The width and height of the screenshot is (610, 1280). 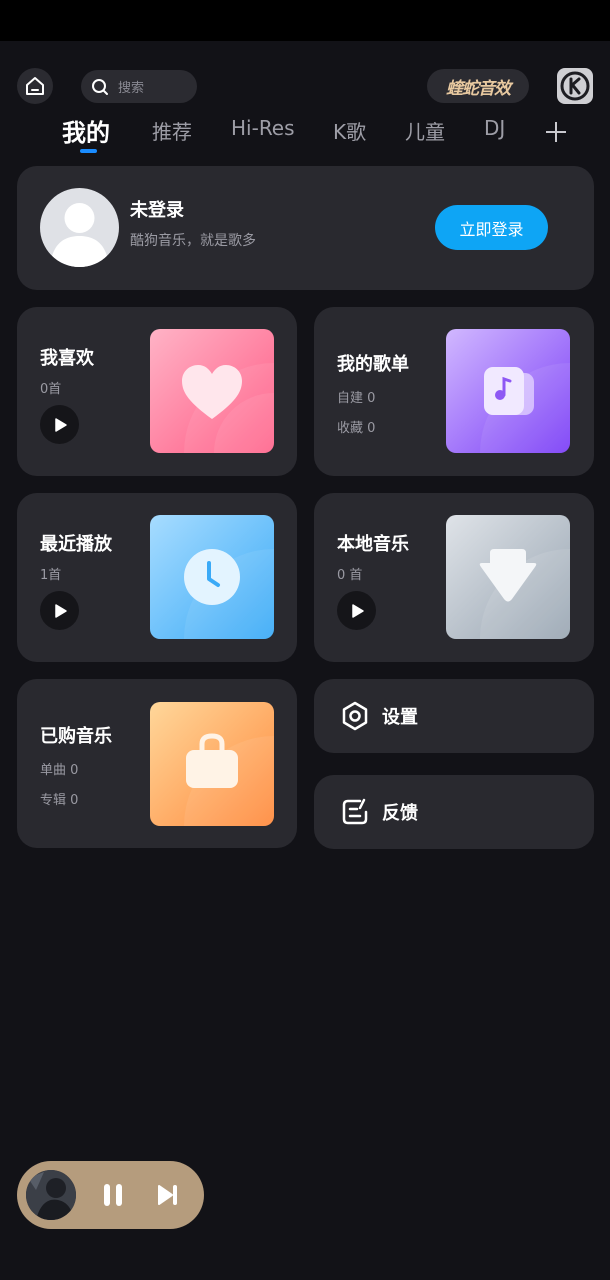 I want to click on album-art-image, so click(x=51, y=1195).